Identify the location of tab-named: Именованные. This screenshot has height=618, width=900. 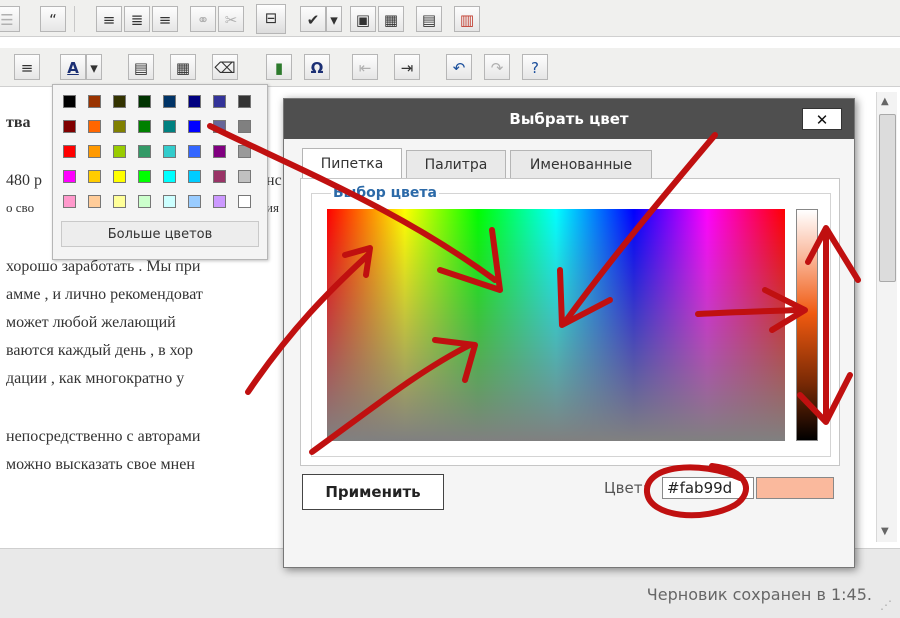
(581, 164).